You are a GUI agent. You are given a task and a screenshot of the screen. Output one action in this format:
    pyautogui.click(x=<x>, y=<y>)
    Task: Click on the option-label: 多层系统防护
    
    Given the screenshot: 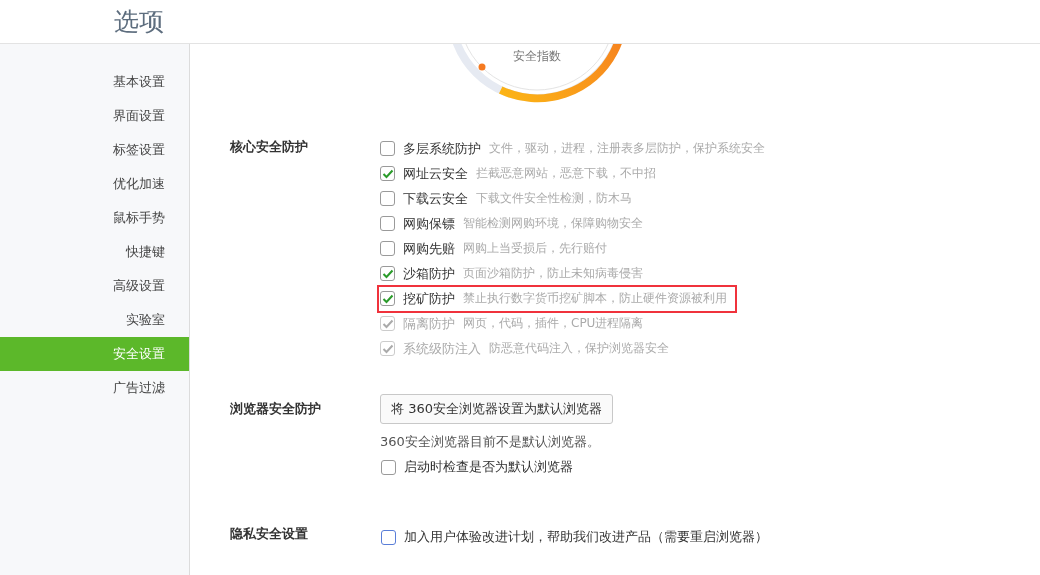 What is the action you would take?
    pyautogui.click(x=442, y=148)
    